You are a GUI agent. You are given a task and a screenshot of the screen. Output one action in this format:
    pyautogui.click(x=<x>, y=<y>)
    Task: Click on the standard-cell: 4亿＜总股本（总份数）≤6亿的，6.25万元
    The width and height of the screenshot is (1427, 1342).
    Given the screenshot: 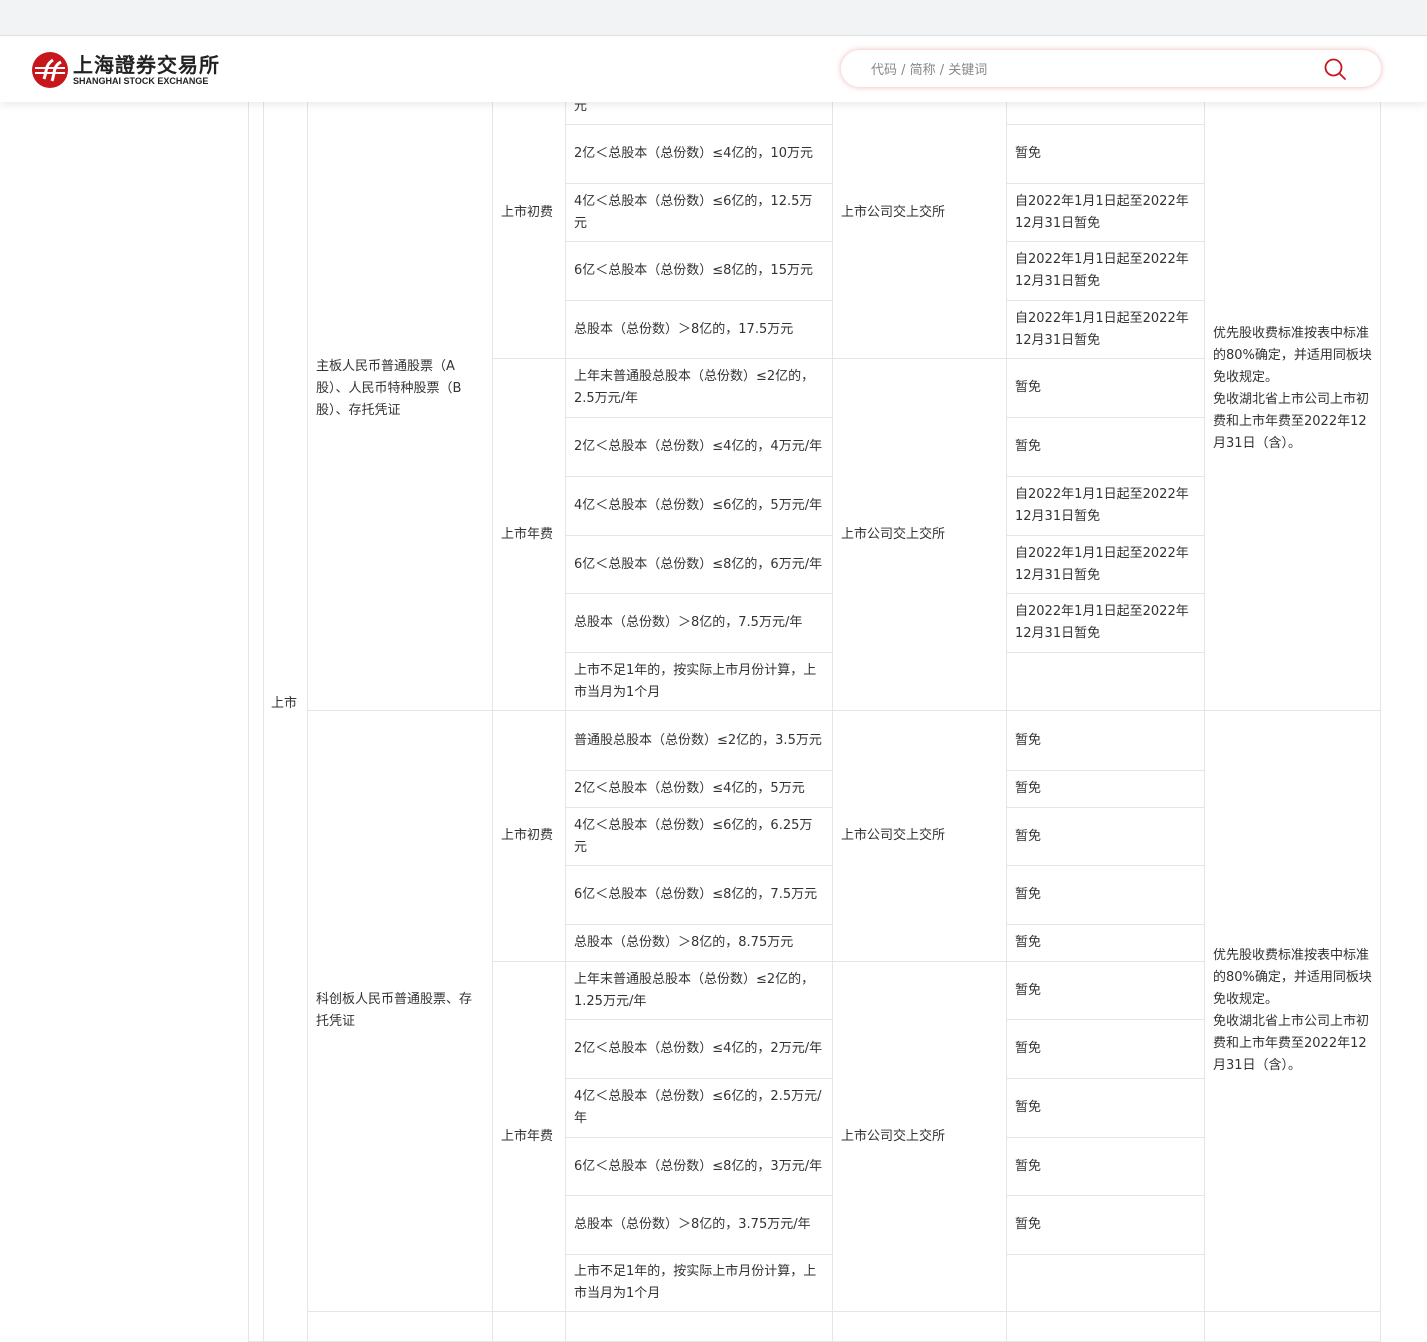 What is the action you would take?
    pyautogui.click(x=699, y=836)
    